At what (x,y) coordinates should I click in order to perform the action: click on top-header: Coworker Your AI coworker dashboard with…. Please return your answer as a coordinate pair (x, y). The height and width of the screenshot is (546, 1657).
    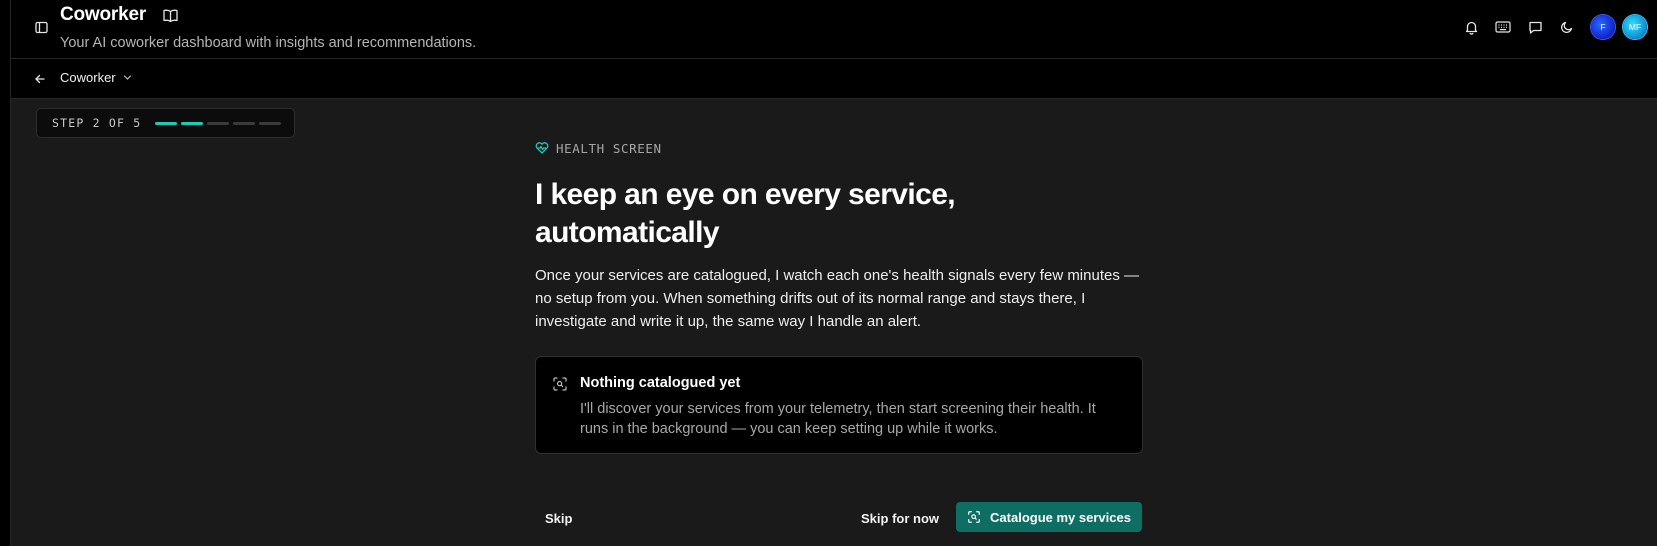
    Looking at the image, I should click on (834, 29).